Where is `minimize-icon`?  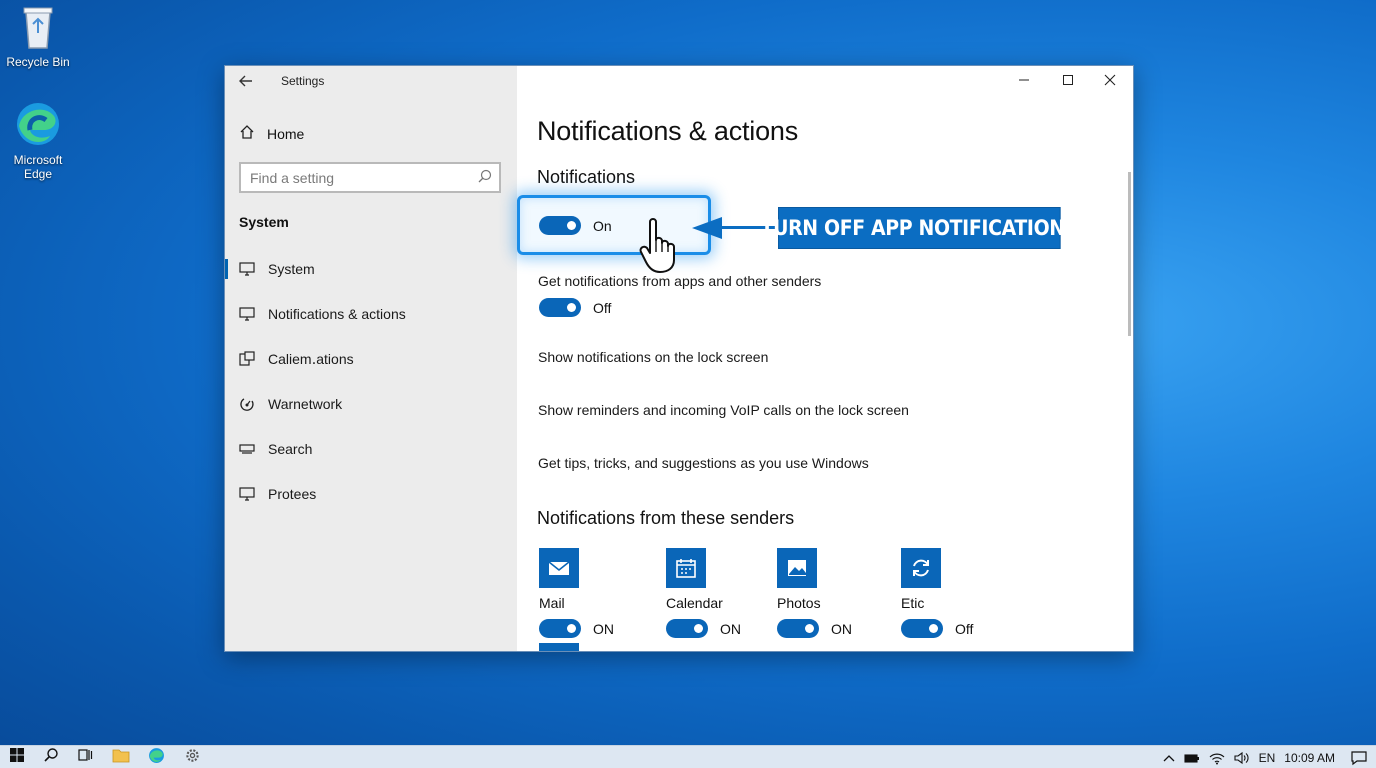
minimize-icon is located at coordinates (1024, 82).